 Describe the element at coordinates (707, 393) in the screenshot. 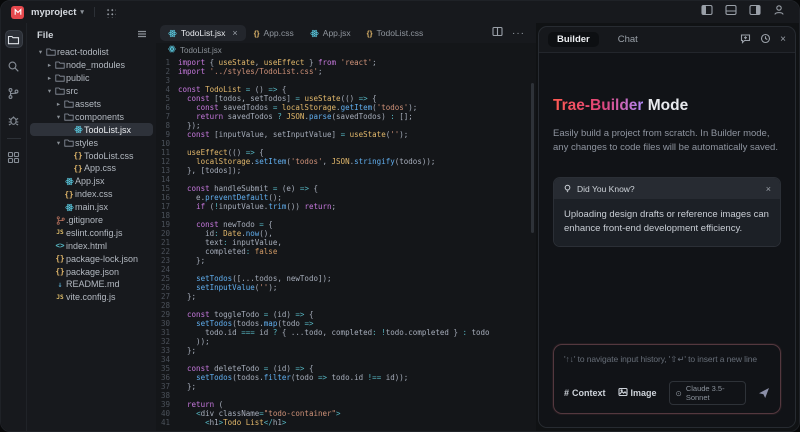

I see `model-selector: ⊙ Claude 3.5-Sonnet` at that location.